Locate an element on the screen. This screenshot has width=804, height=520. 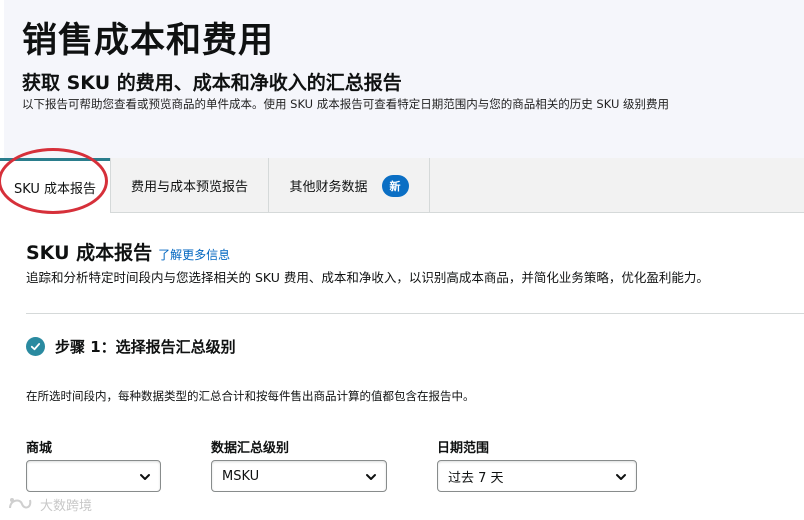
step1-description: 在所选时间段内，每种数据类型的汇总合计和按每件售出商品计算的值都包含在报告中。 is located at coordinates (250, 396).